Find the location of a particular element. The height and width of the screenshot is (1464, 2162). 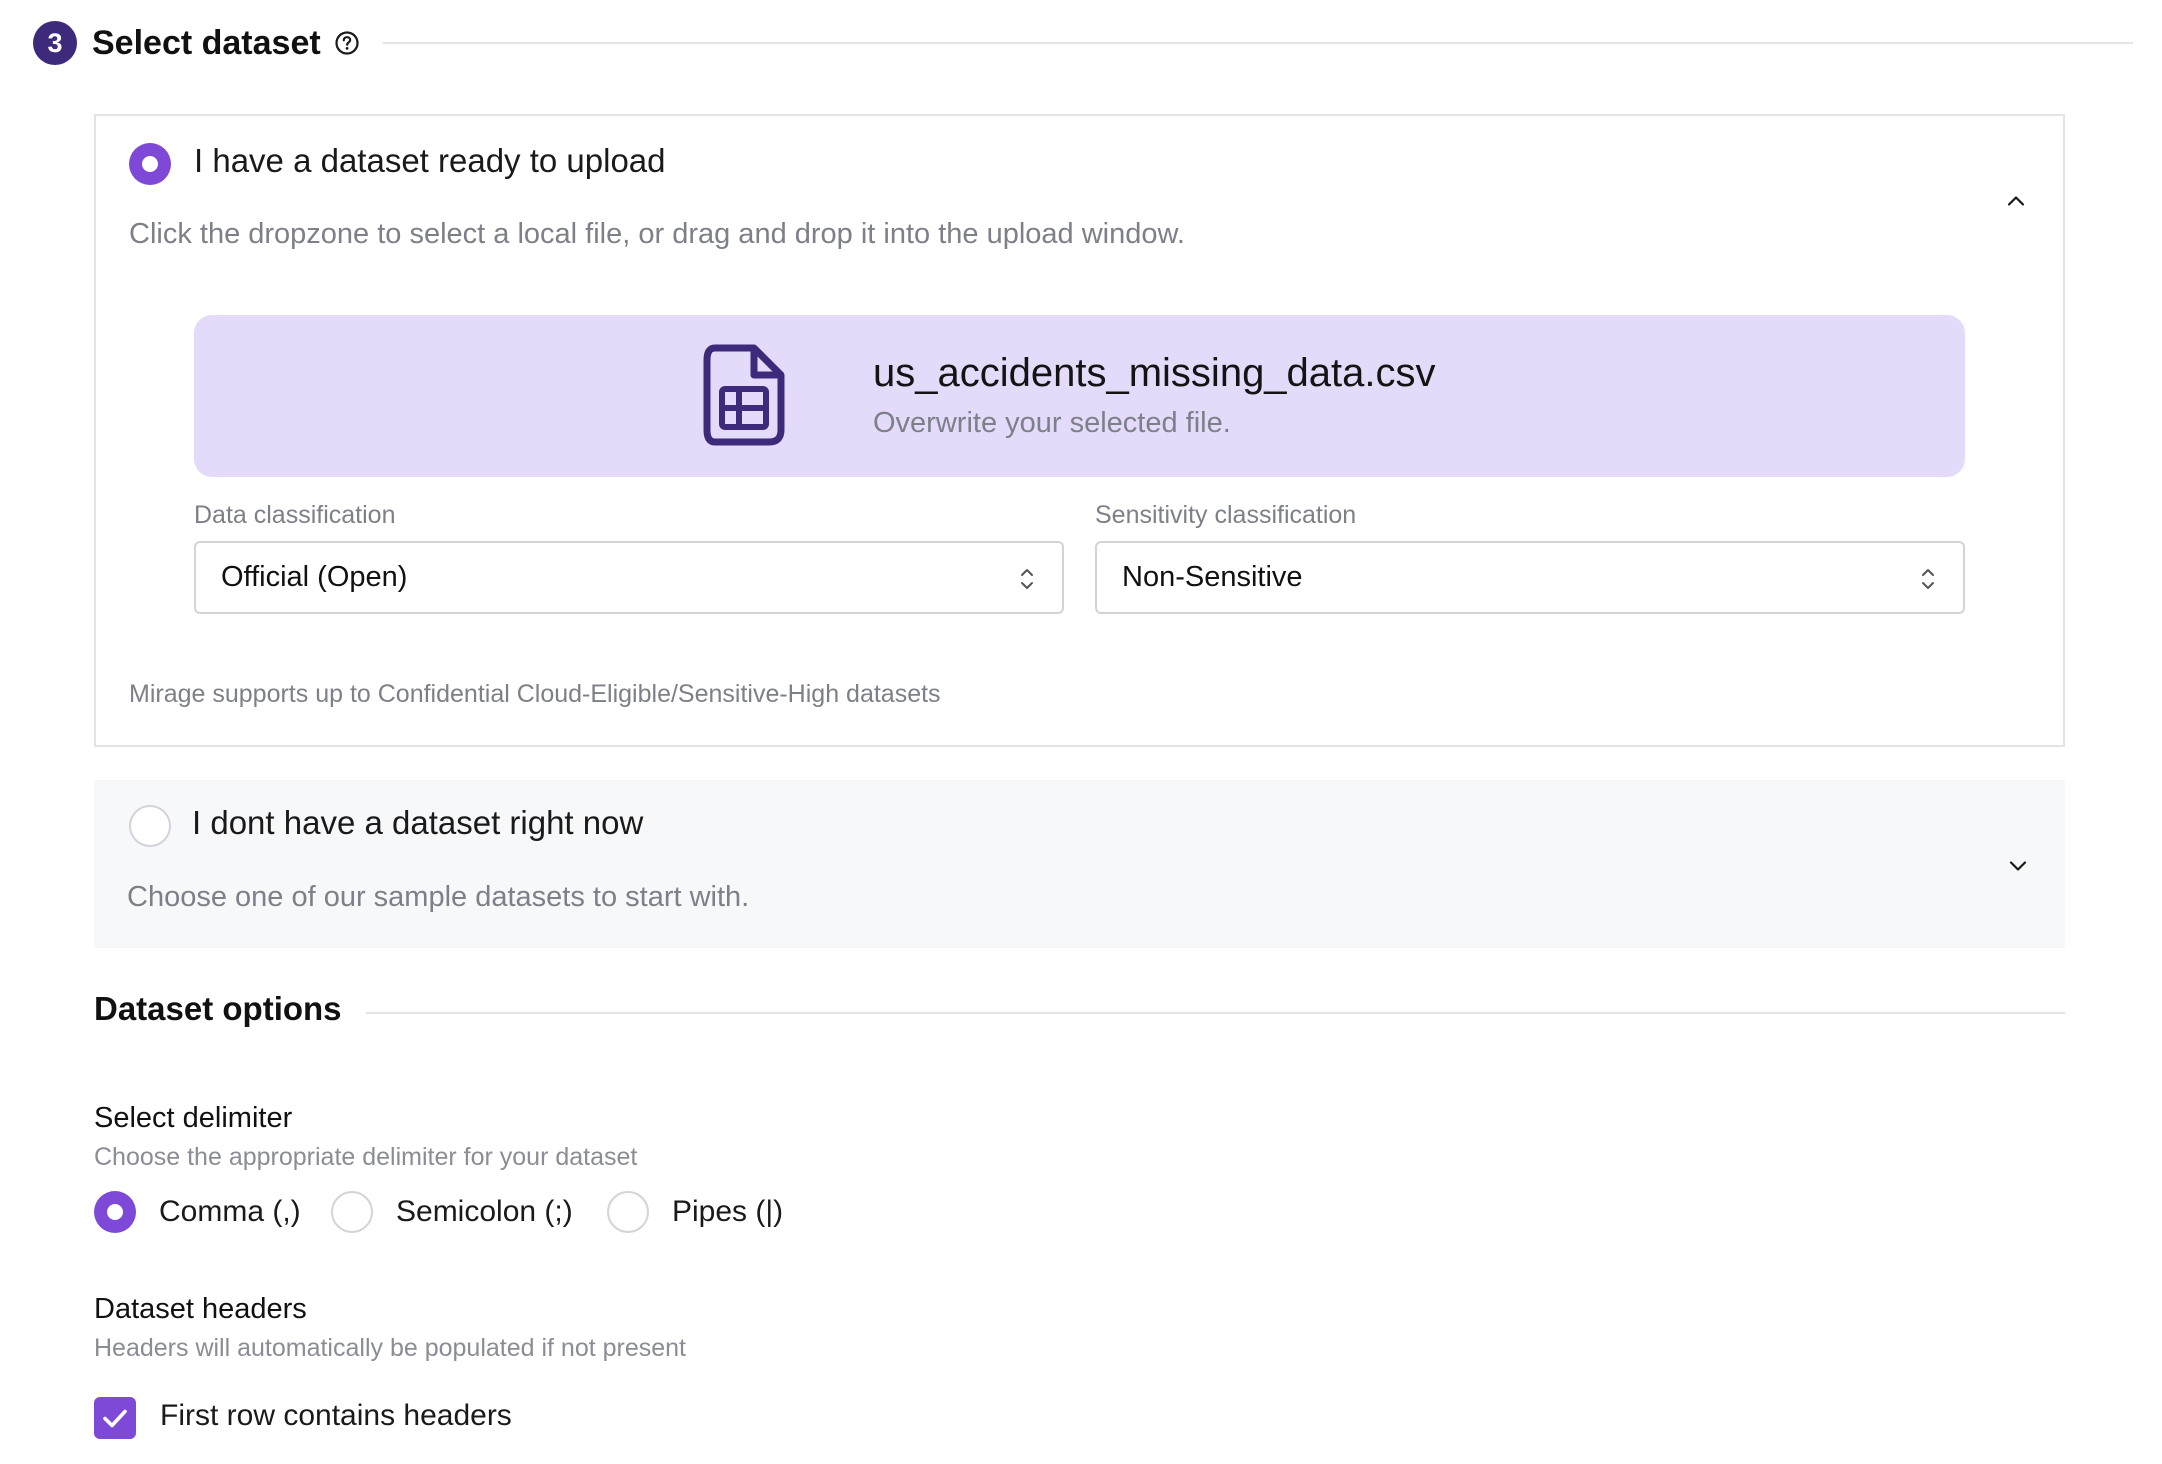

chevron-up-icon is located at coordinates (2016, 201).